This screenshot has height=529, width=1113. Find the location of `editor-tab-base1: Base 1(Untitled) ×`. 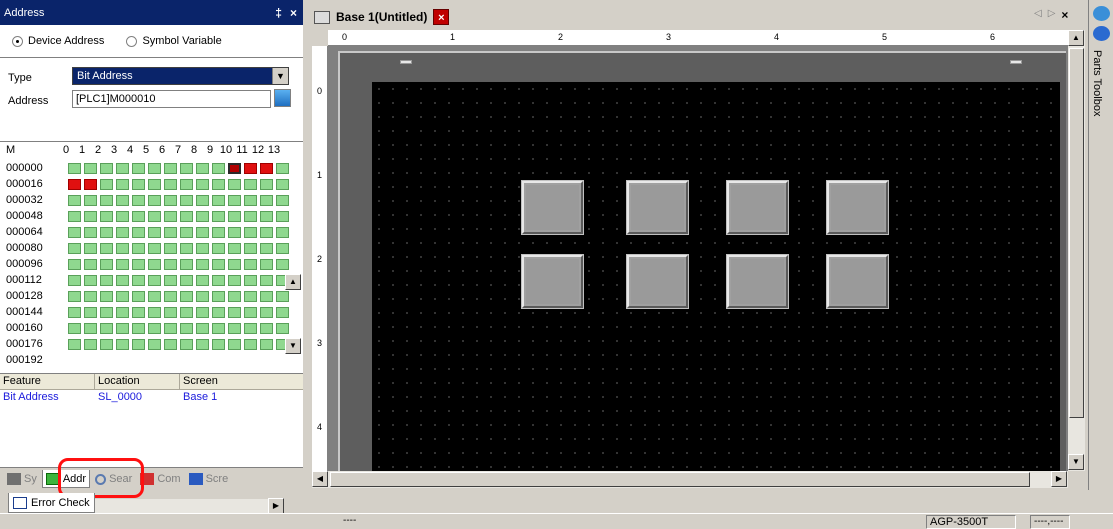

editor-tab-base1: Base 1(Untitled) × is located at coordinates (381, 17).